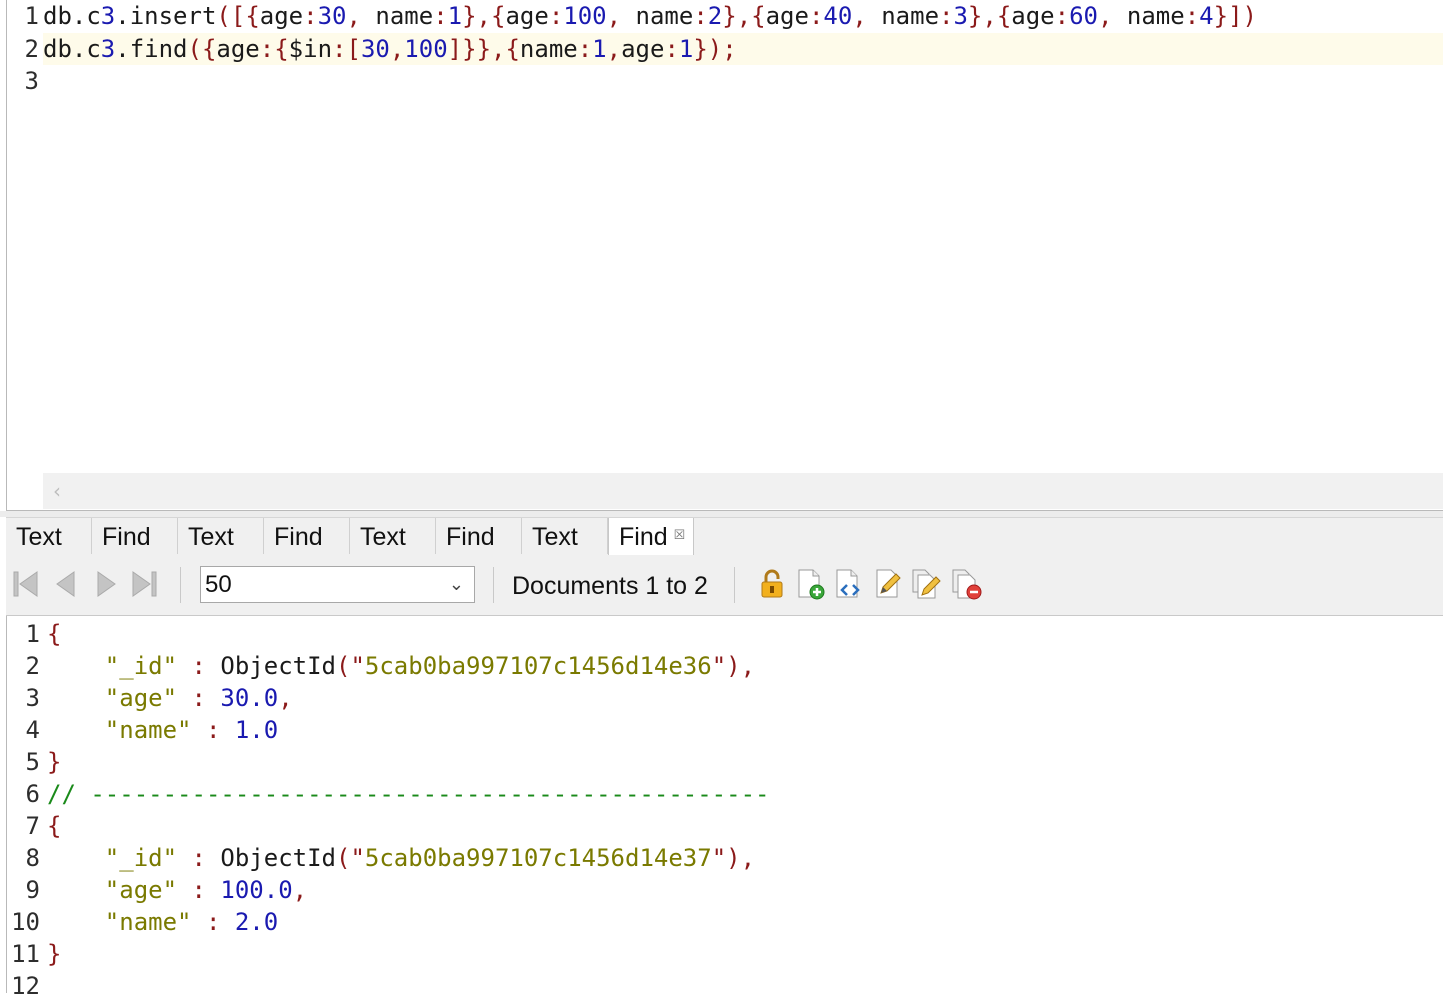 The image size is (1443, 1002). Describe the element at coordinates (680, 534) in the screenshot. I see `close-tab-icon: ☒` at that location.